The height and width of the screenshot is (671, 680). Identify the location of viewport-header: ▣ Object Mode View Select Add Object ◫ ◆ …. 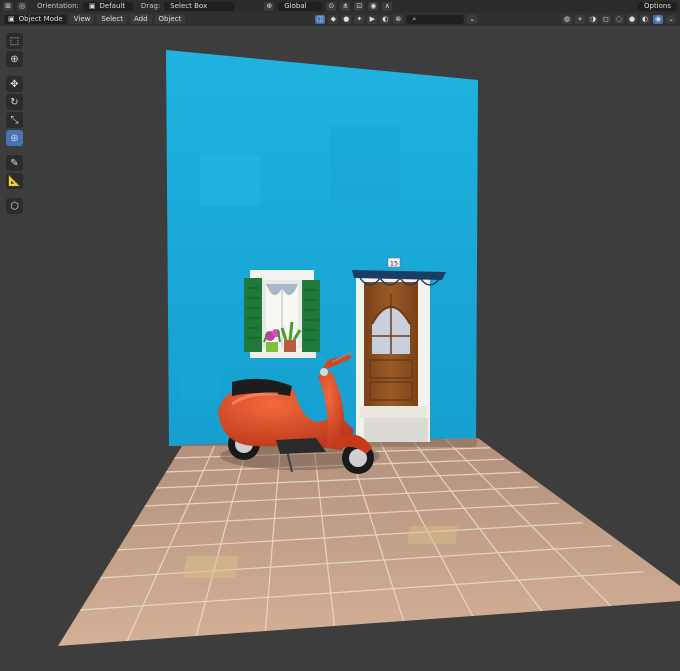
(340, 19).